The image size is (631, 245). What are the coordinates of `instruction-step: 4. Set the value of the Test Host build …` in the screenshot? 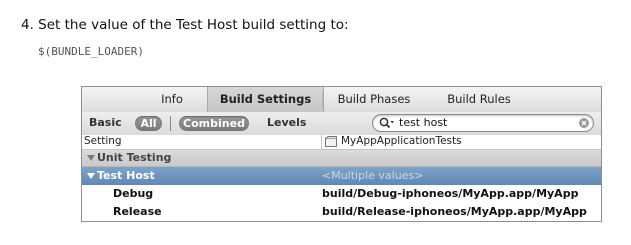 It's located at (185, 25).